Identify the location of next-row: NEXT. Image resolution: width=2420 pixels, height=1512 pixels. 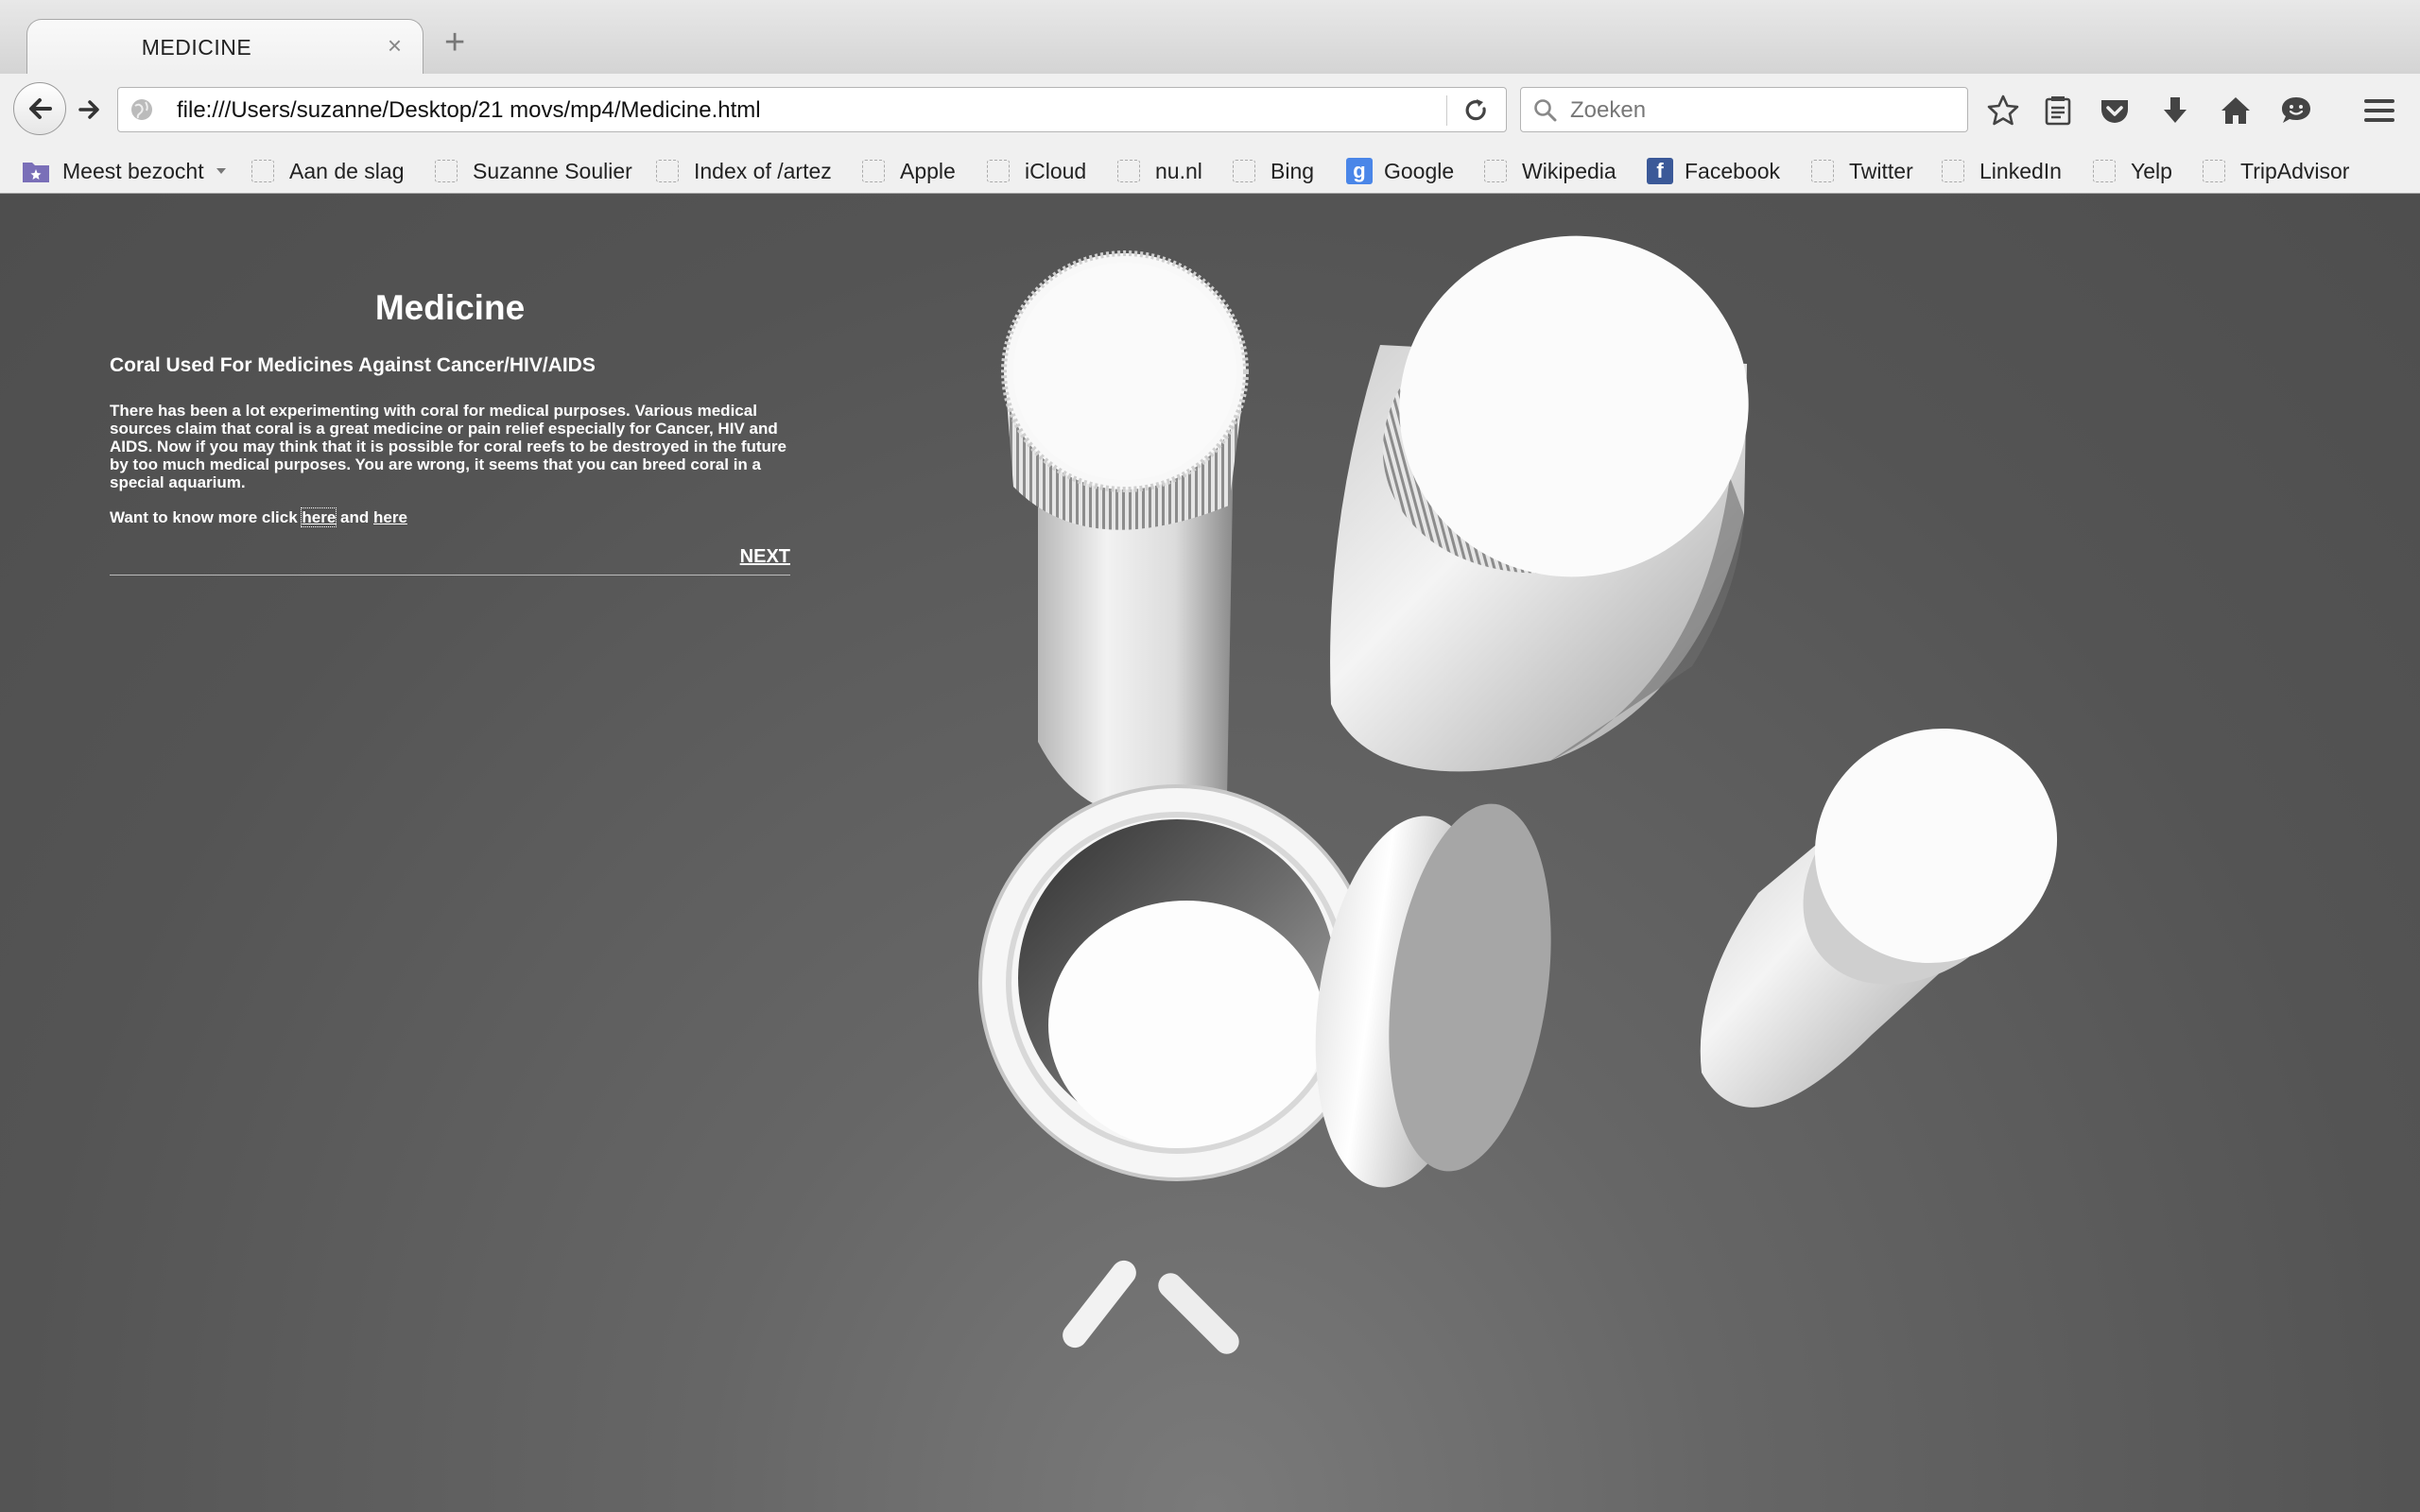
(450, 561).